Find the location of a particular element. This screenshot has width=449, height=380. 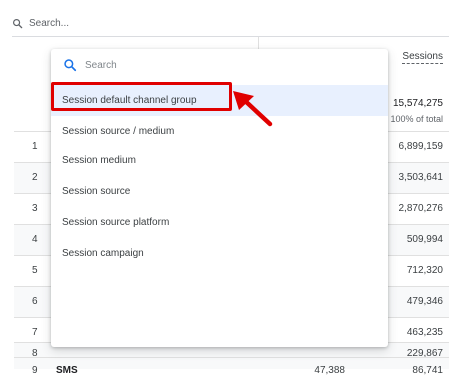

annotation-arrow-icon is located at coordinates (253, 112).